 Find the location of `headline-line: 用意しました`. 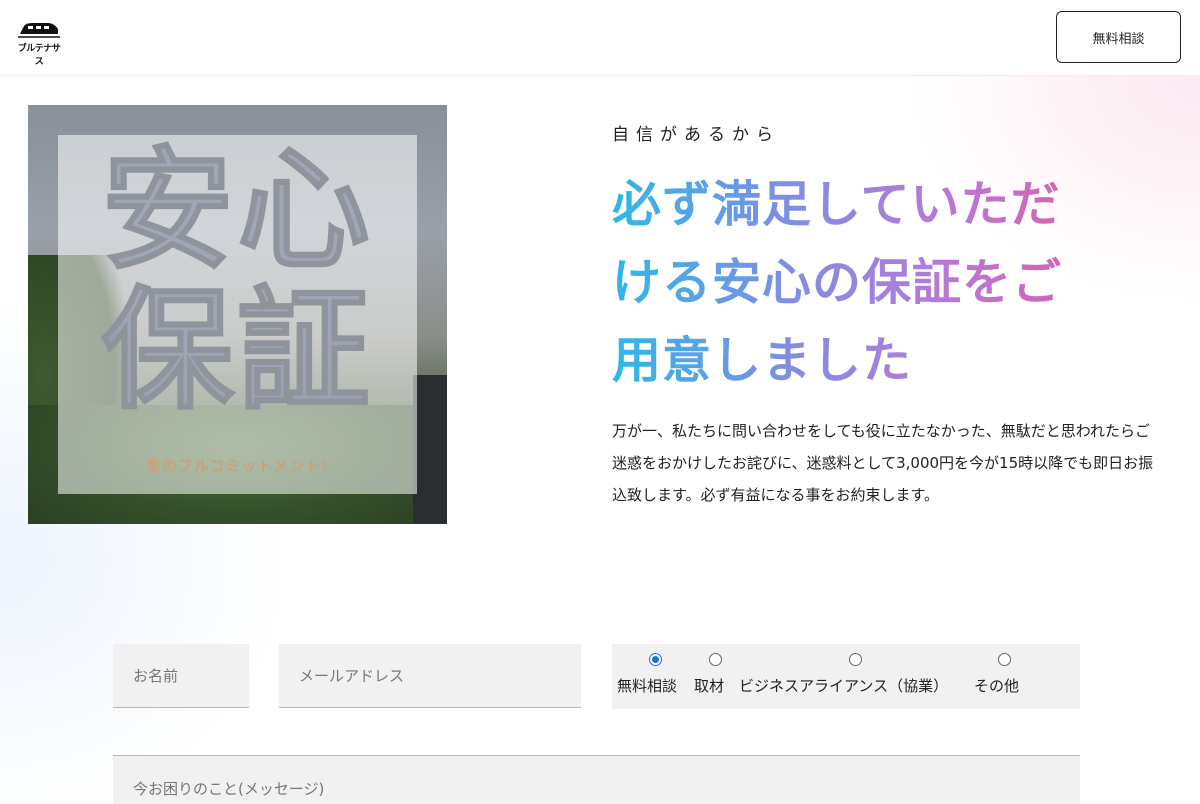

headline-line: 用意しました is located at coordinates (762, 360).